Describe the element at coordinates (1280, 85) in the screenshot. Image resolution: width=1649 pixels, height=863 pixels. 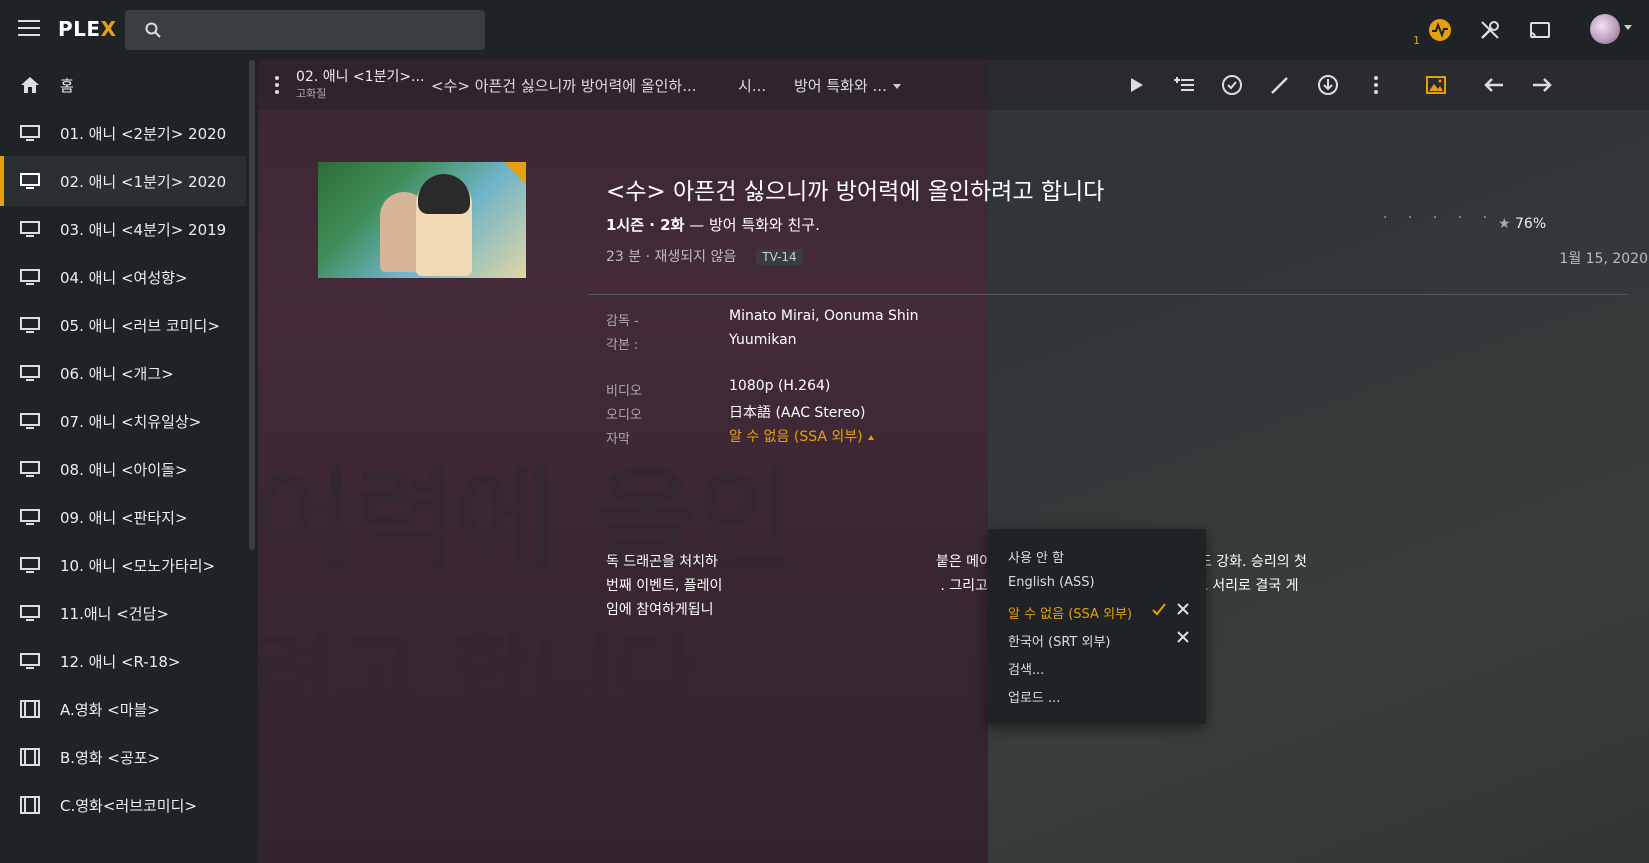
I see `edit-icon` at that location.